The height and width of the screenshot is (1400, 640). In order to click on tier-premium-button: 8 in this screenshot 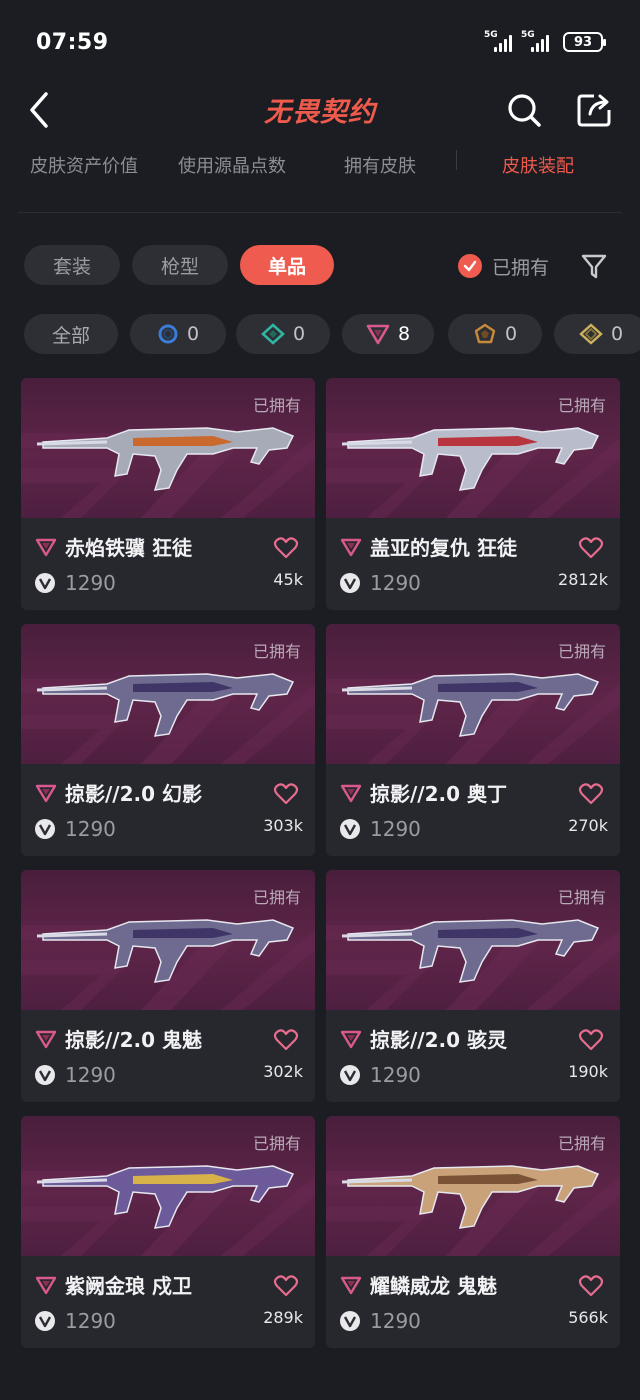, I will do `click(388, 334)`.